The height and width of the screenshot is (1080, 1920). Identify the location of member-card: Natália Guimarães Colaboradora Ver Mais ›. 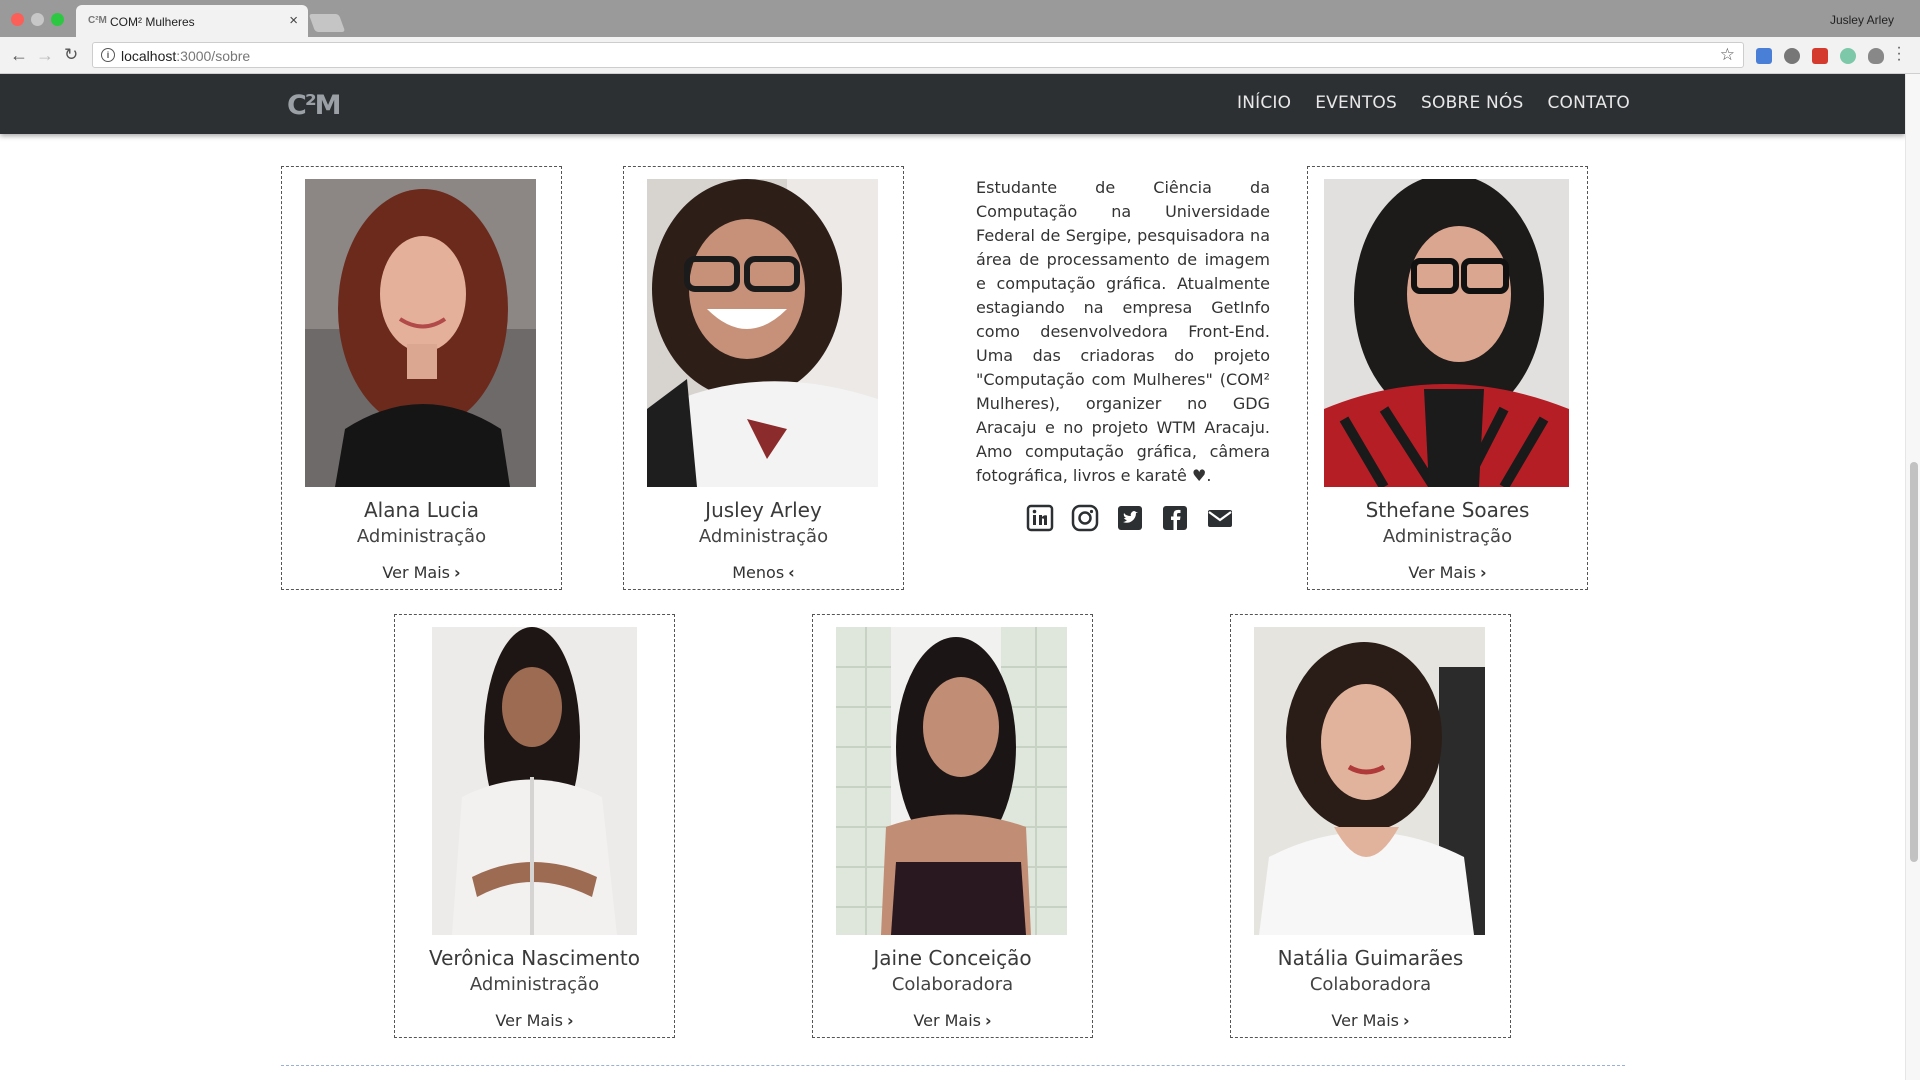
(1370, 826).